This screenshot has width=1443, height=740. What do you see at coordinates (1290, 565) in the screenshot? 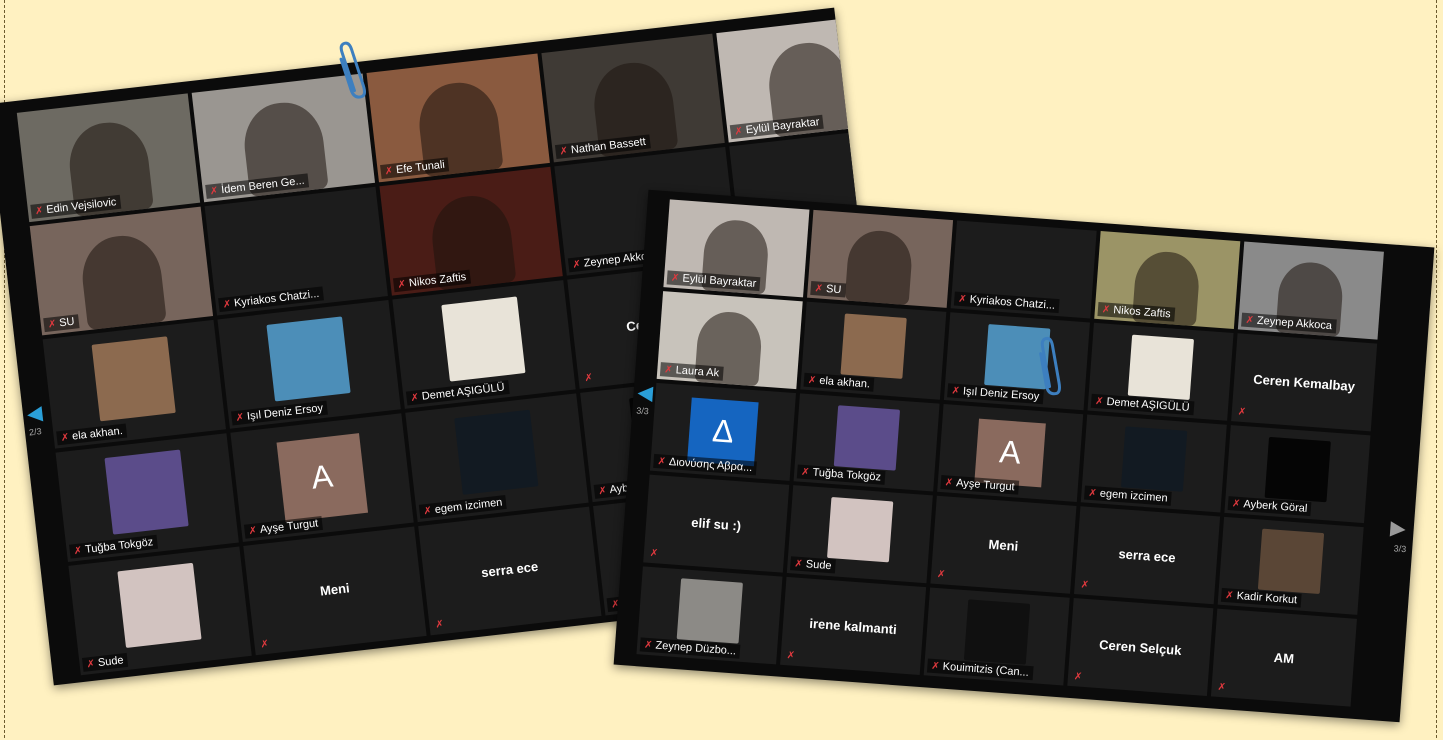
I see `participant-tile: ✗ Kadir Korkut` at bounding box center [1290, 565].